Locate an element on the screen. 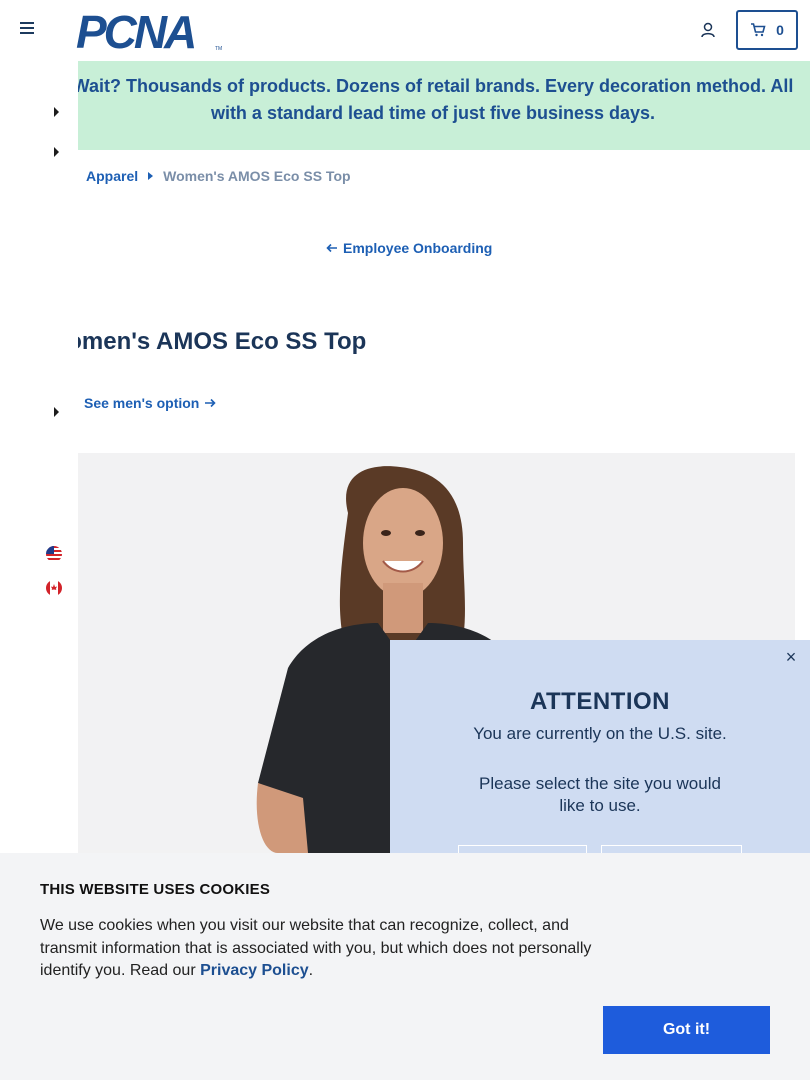 The image size is (810, 1080). page-title: Women's AMOS Eco SS Top is located at coordinates (206, 341).